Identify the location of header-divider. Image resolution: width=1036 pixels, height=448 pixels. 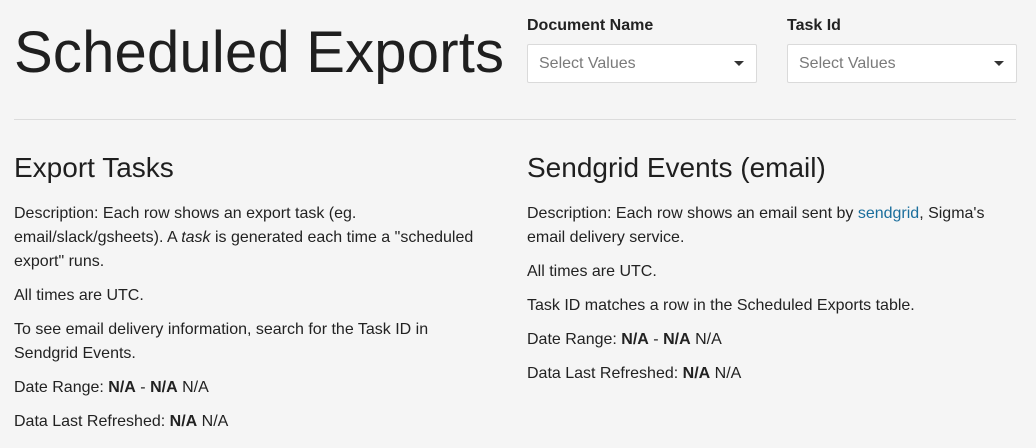
(515, 119).